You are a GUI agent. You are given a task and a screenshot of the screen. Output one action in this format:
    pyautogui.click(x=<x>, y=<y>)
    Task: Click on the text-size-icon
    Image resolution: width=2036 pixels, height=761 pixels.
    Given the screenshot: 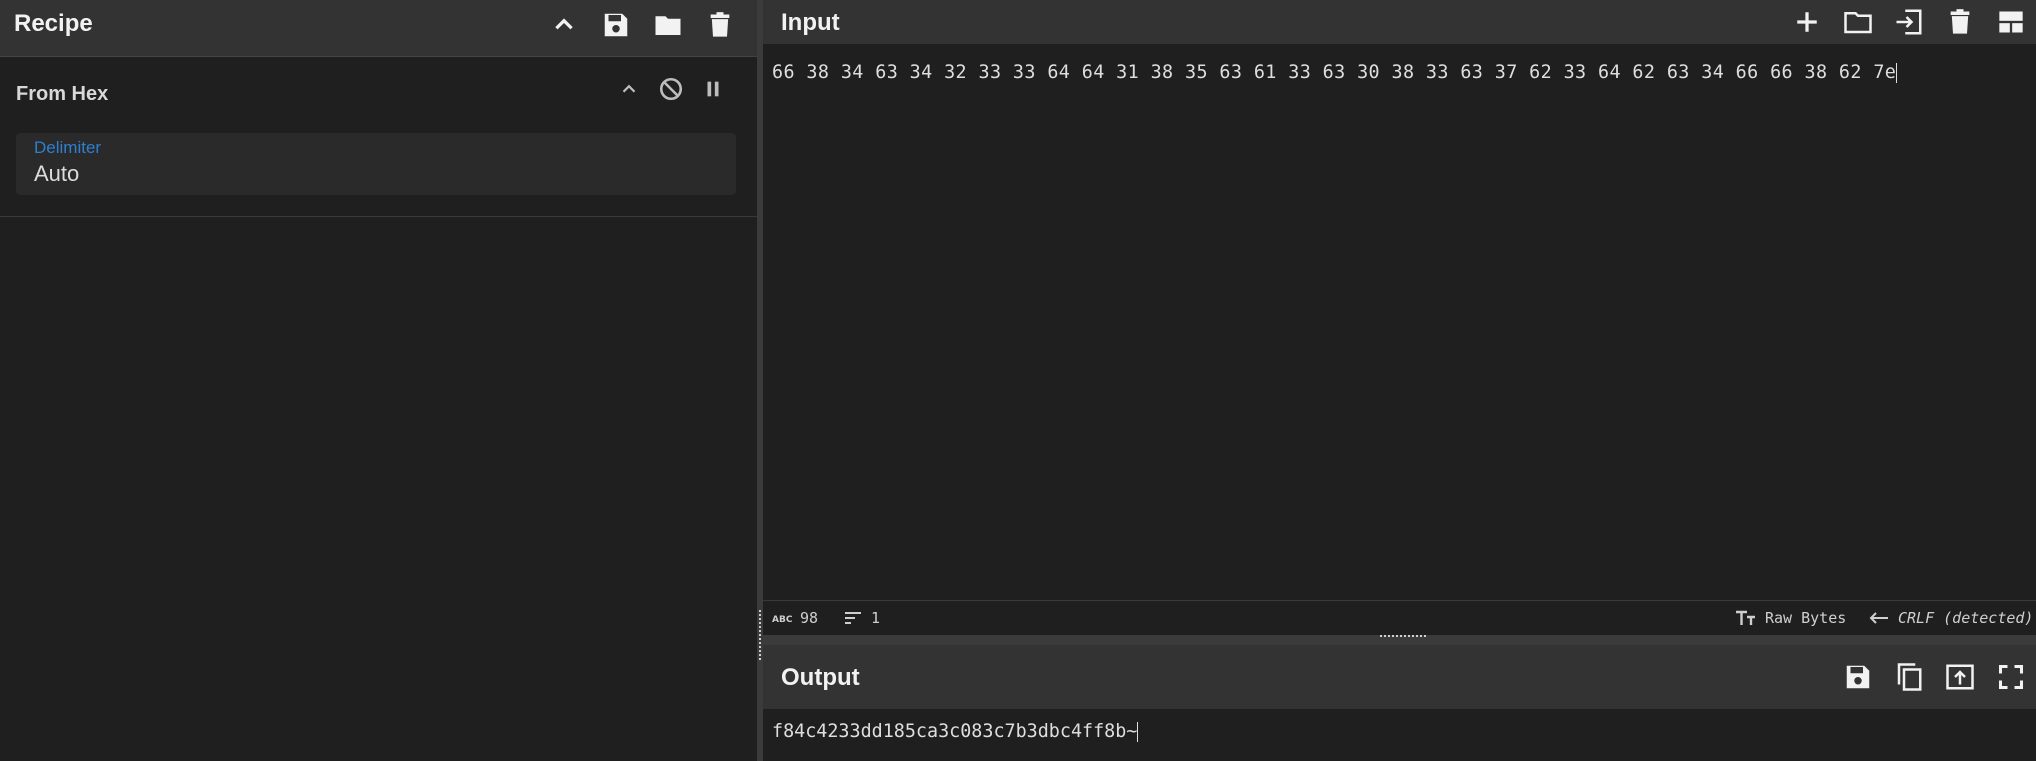 What is the action you would take?
    pyautogui.click(x=1746, y=618)
    